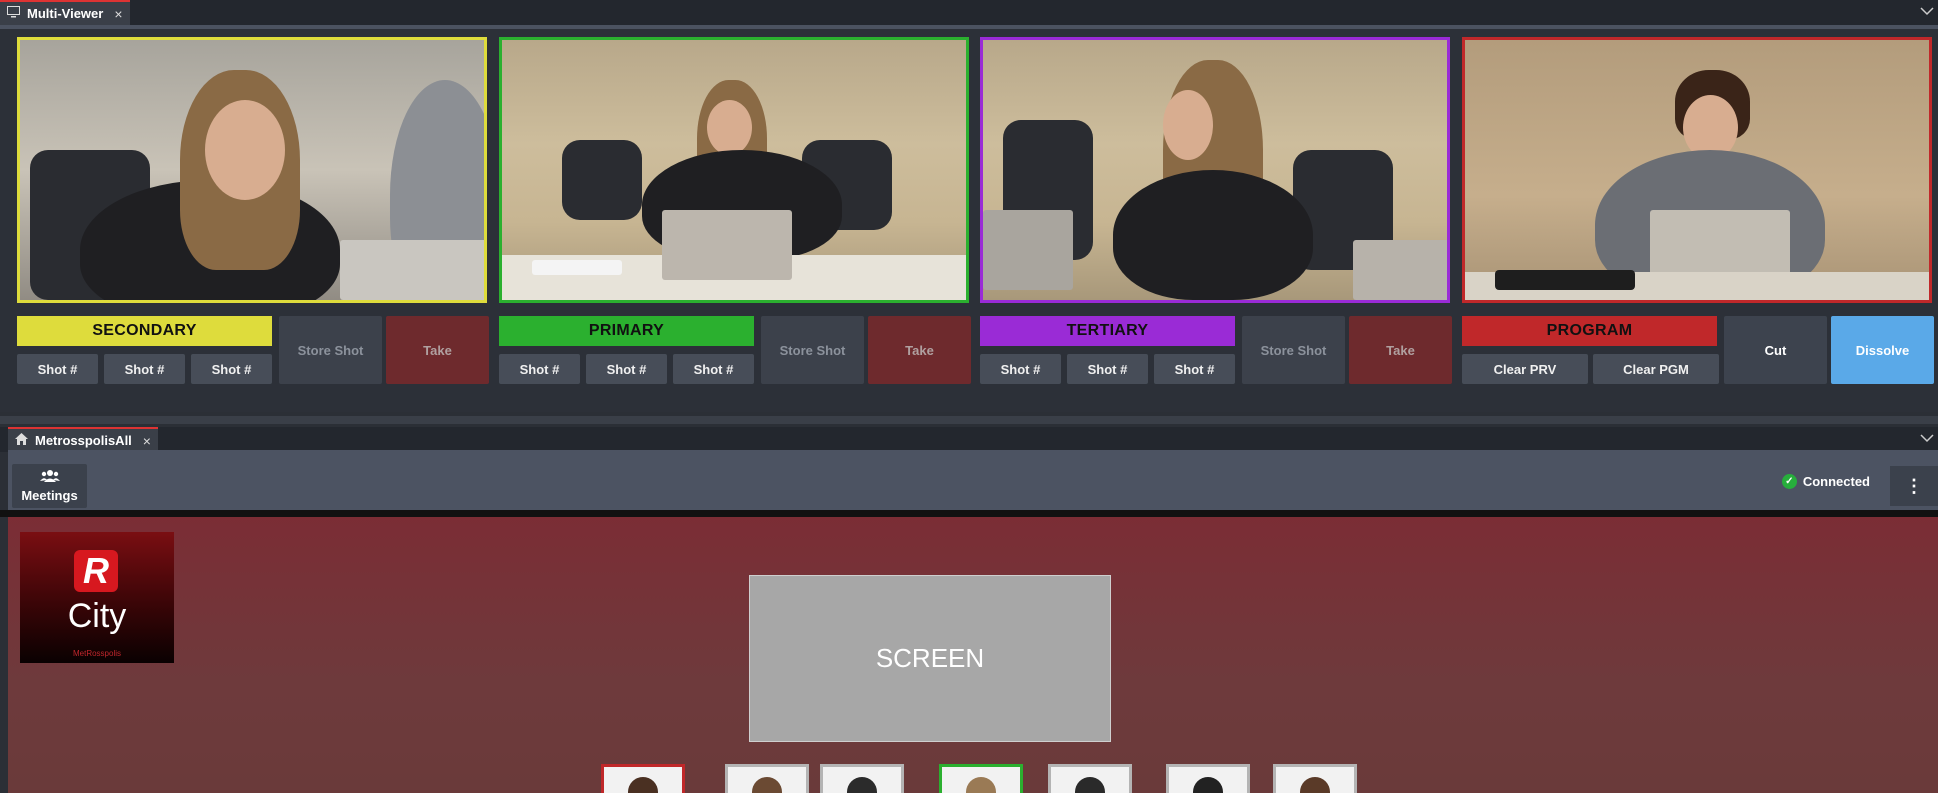 This screenshot has height=793, width=1938. Describe the element at coordinates (734, 170) in the screenshot. I see `primary-video` at that location.